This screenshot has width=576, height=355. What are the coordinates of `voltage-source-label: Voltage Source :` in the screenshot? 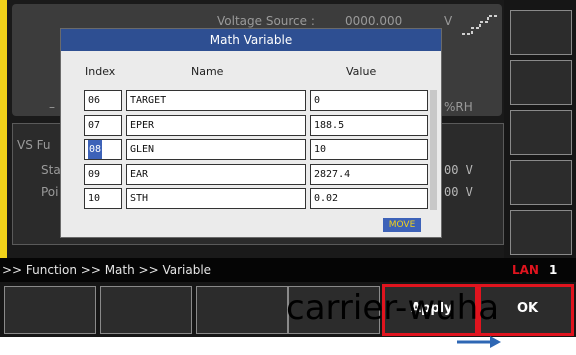 It's located at (266, 21).